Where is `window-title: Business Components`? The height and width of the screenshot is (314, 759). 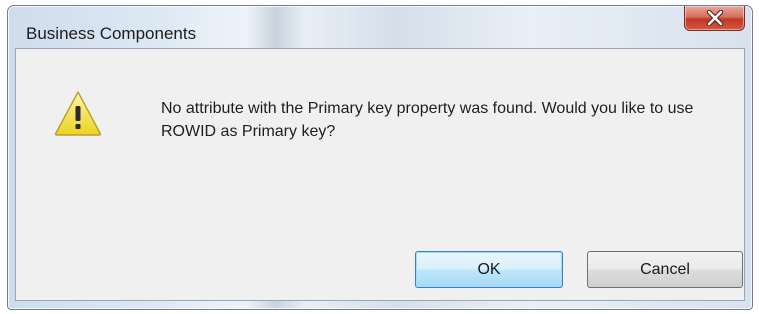 window-title: Business Components is located at coordinates (111, 33).